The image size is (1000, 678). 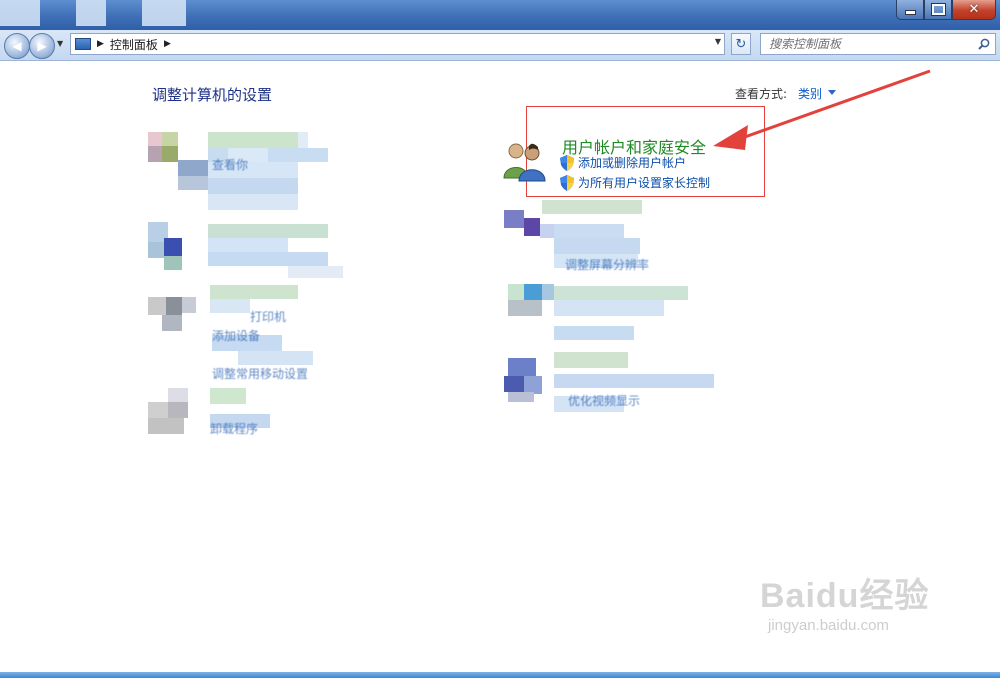 I want to click on obscured-category-programs, so click(x=213, y=418).